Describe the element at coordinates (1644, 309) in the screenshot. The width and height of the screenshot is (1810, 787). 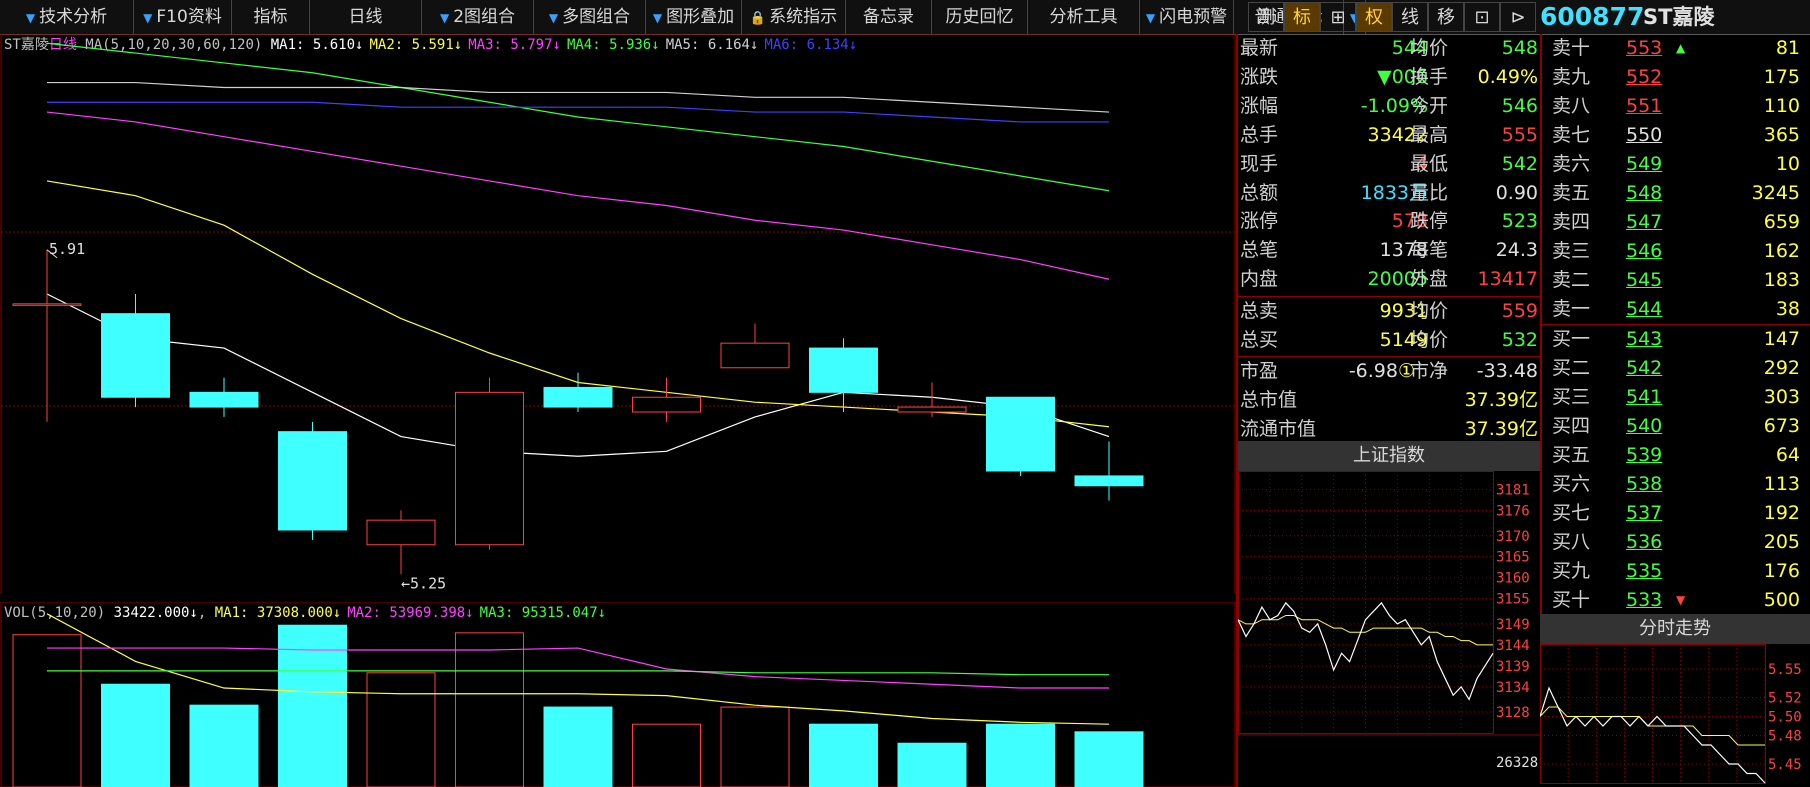
I see `order-price: 544` at that location.